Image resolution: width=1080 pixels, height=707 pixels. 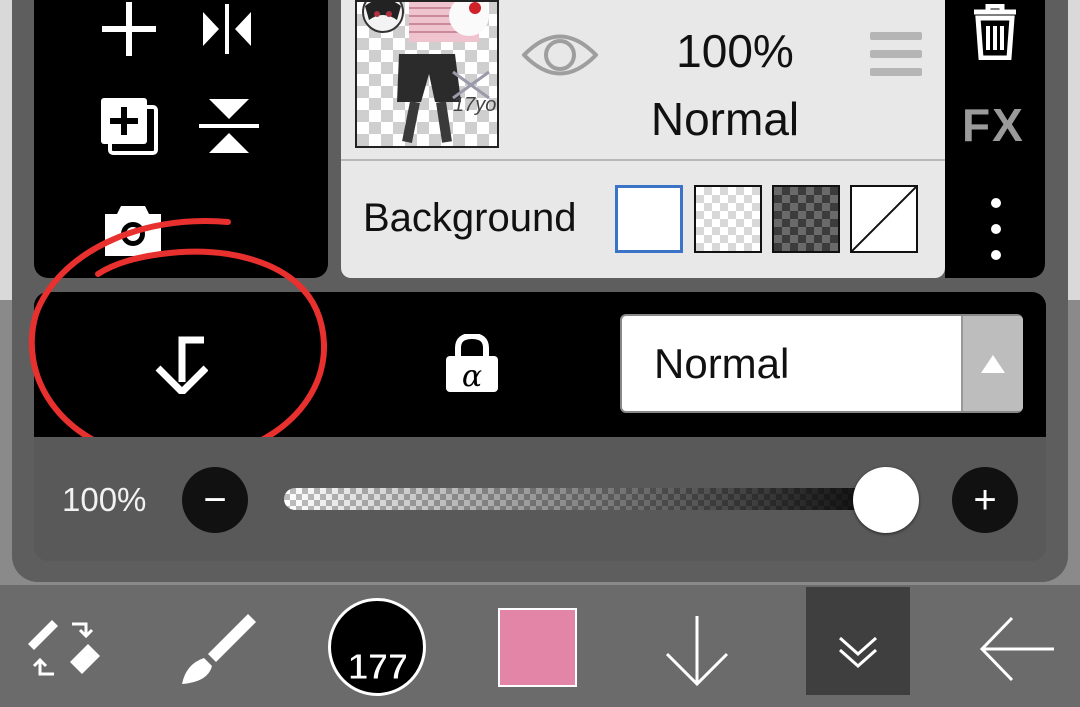 I want to click on triangle-up-icon, so click(x=993, y=363).